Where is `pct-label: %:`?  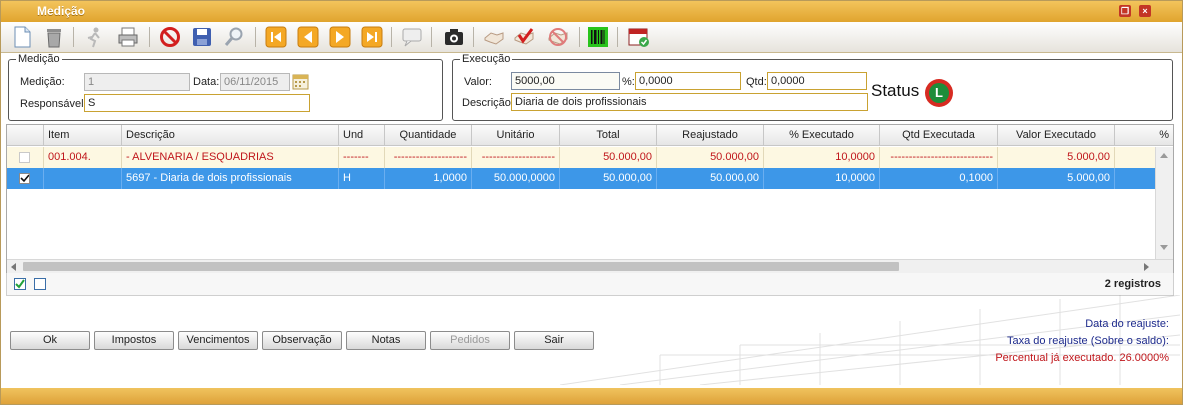 pct-label: %: is located at coordinates (628, 82).